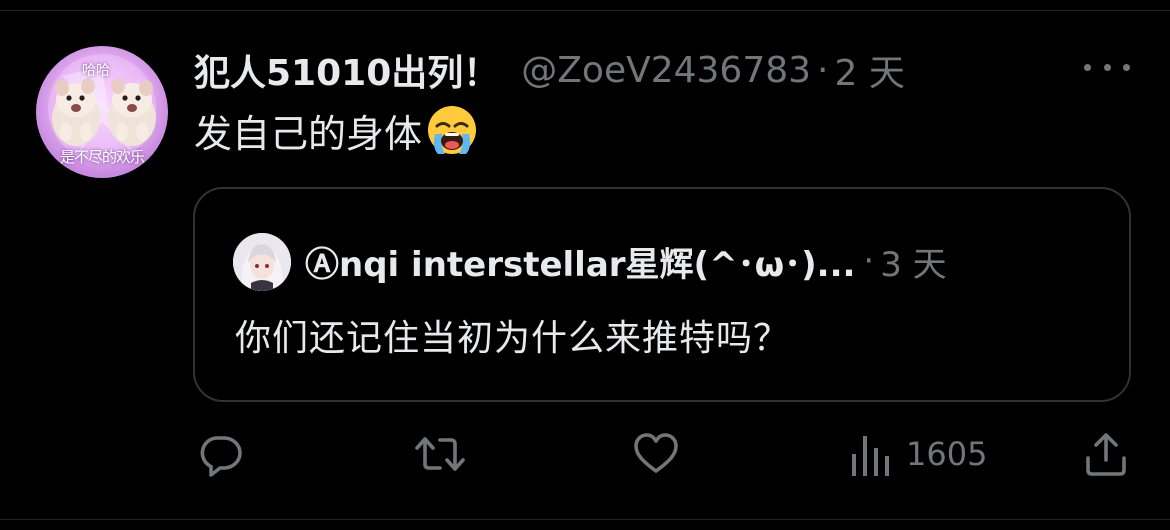 The width and height of the screenshot is (1170, 530). I want to click on top-divider, so click(585, 5).